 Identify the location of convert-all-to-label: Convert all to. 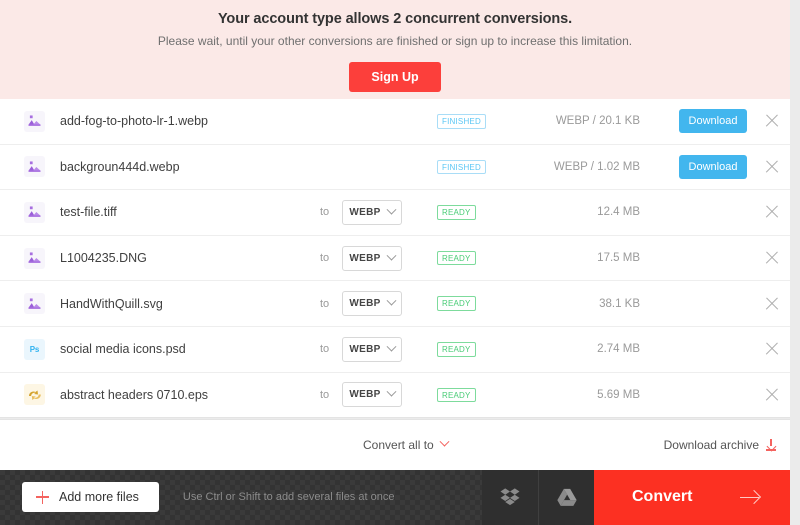
(398, 444).